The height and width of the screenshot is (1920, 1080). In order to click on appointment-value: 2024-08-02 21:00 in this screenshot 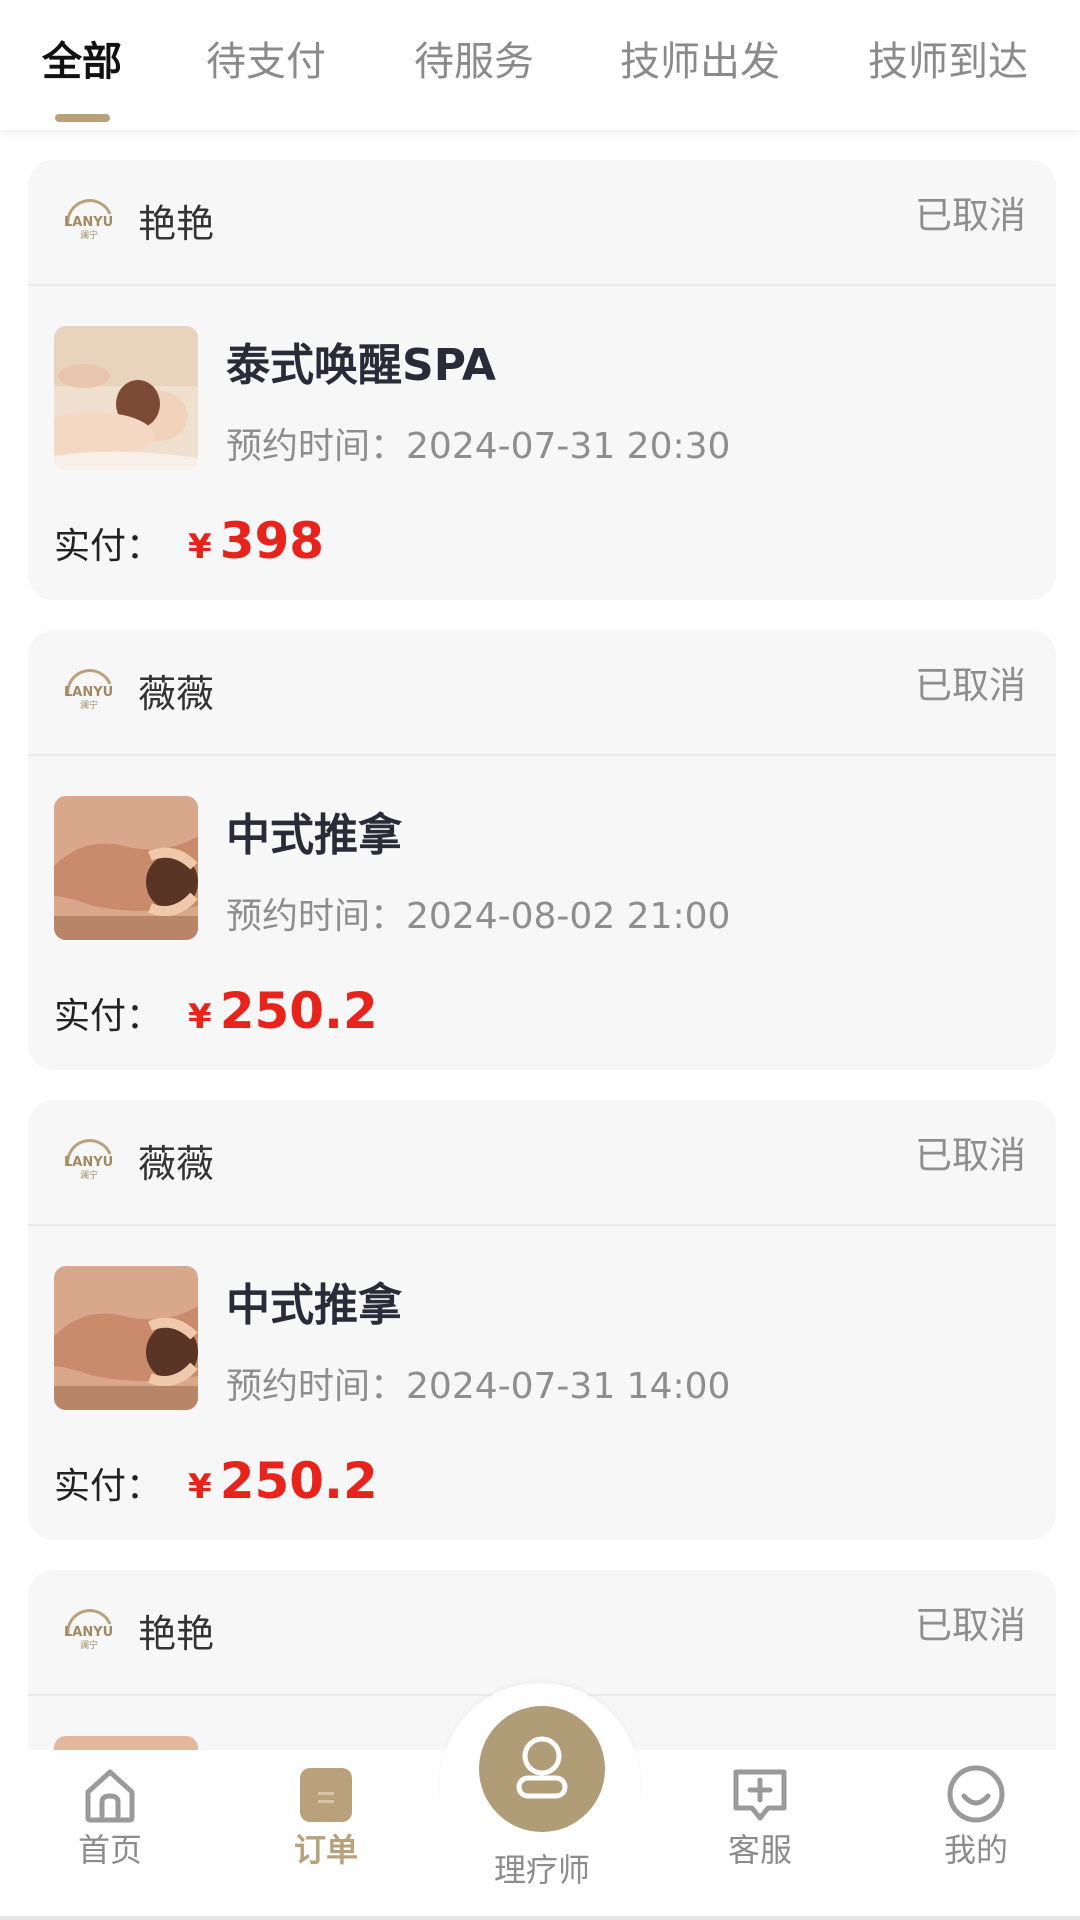, I will do `click(568, 916)`.